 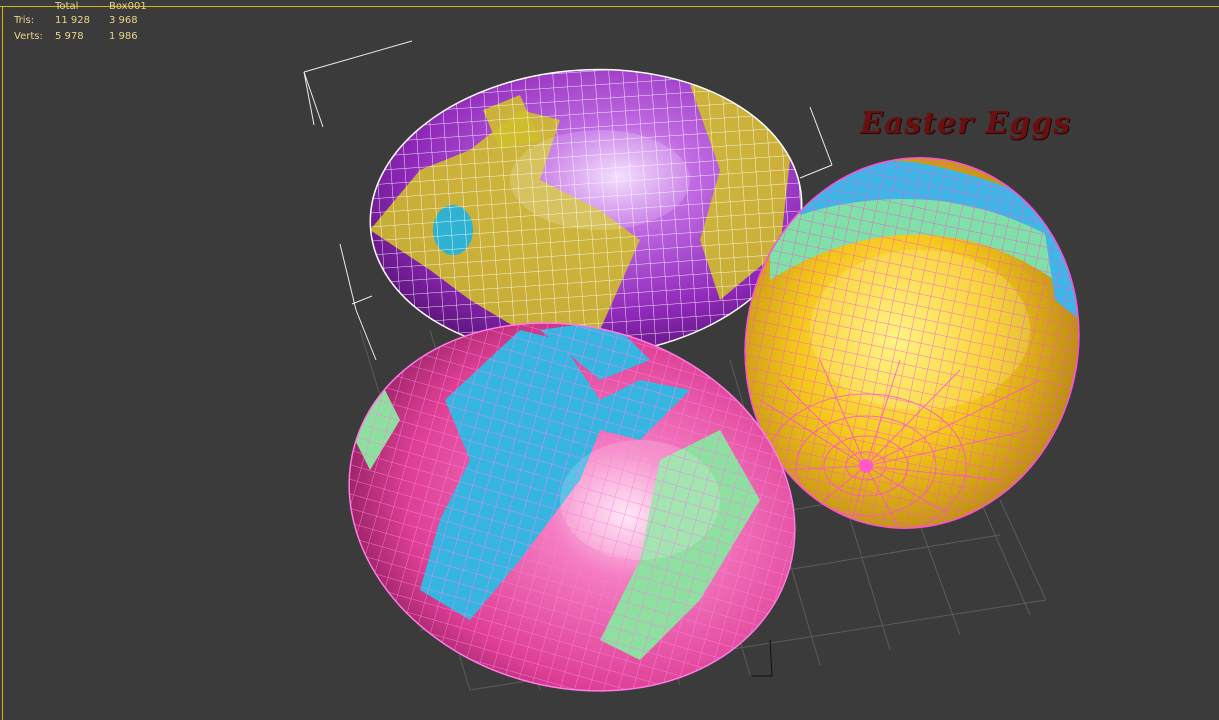 What do you see at coordinates (966, 123) in the screenshot?
I see `scene-title: Easter Eggs` at bounding box center [966, 123].